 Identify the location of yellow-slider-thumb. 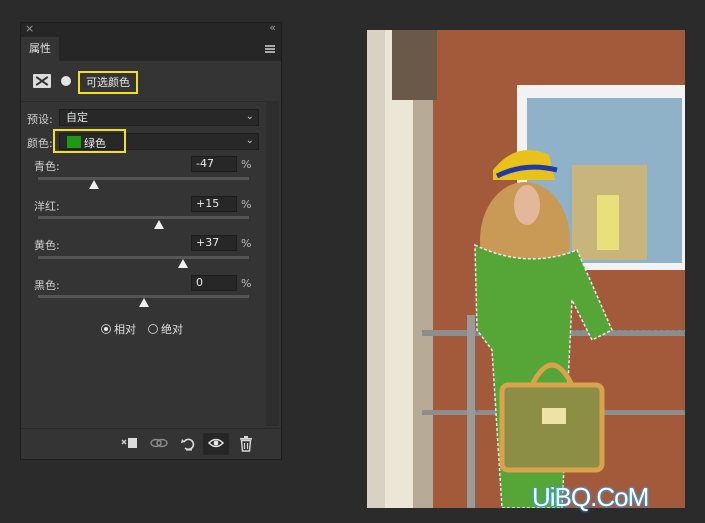
(182, 263).